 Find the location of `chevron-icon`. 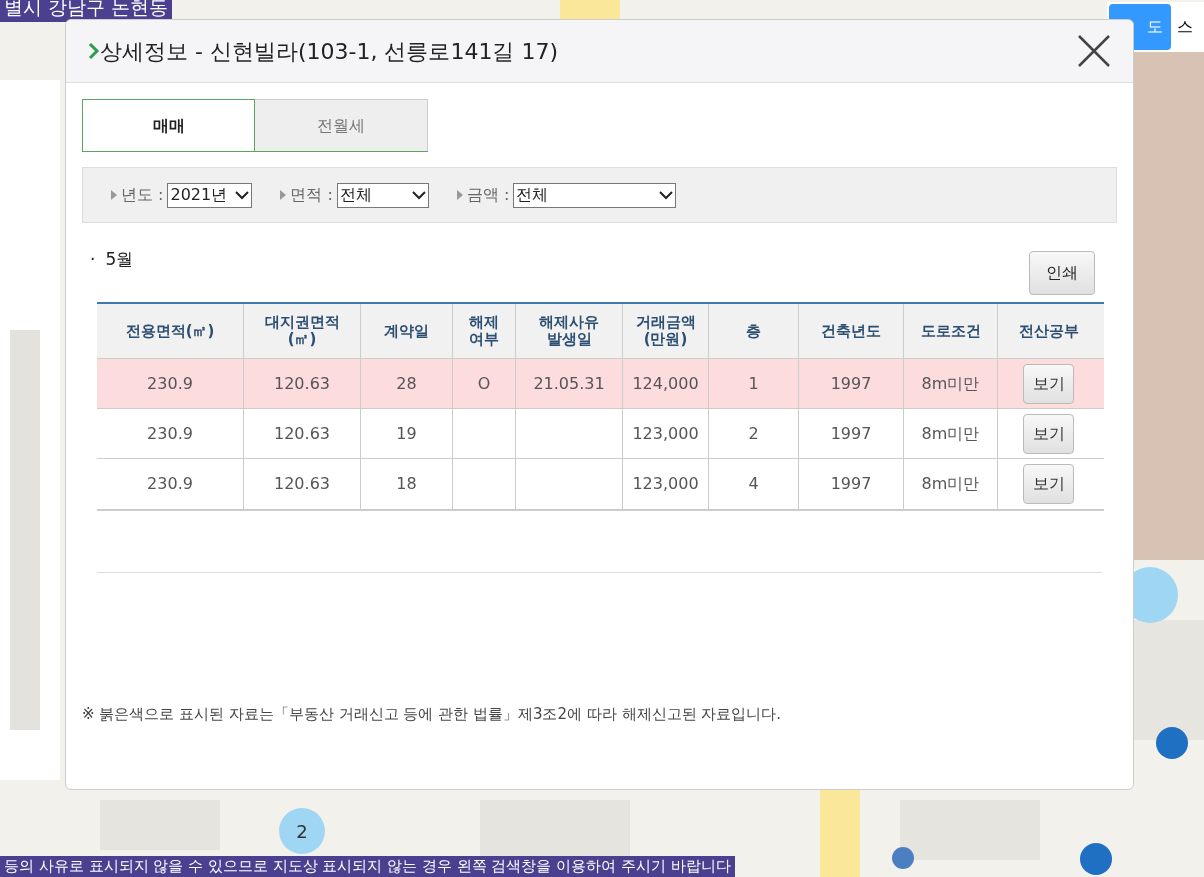

chevron-icon is located at coordinates (94, 51).